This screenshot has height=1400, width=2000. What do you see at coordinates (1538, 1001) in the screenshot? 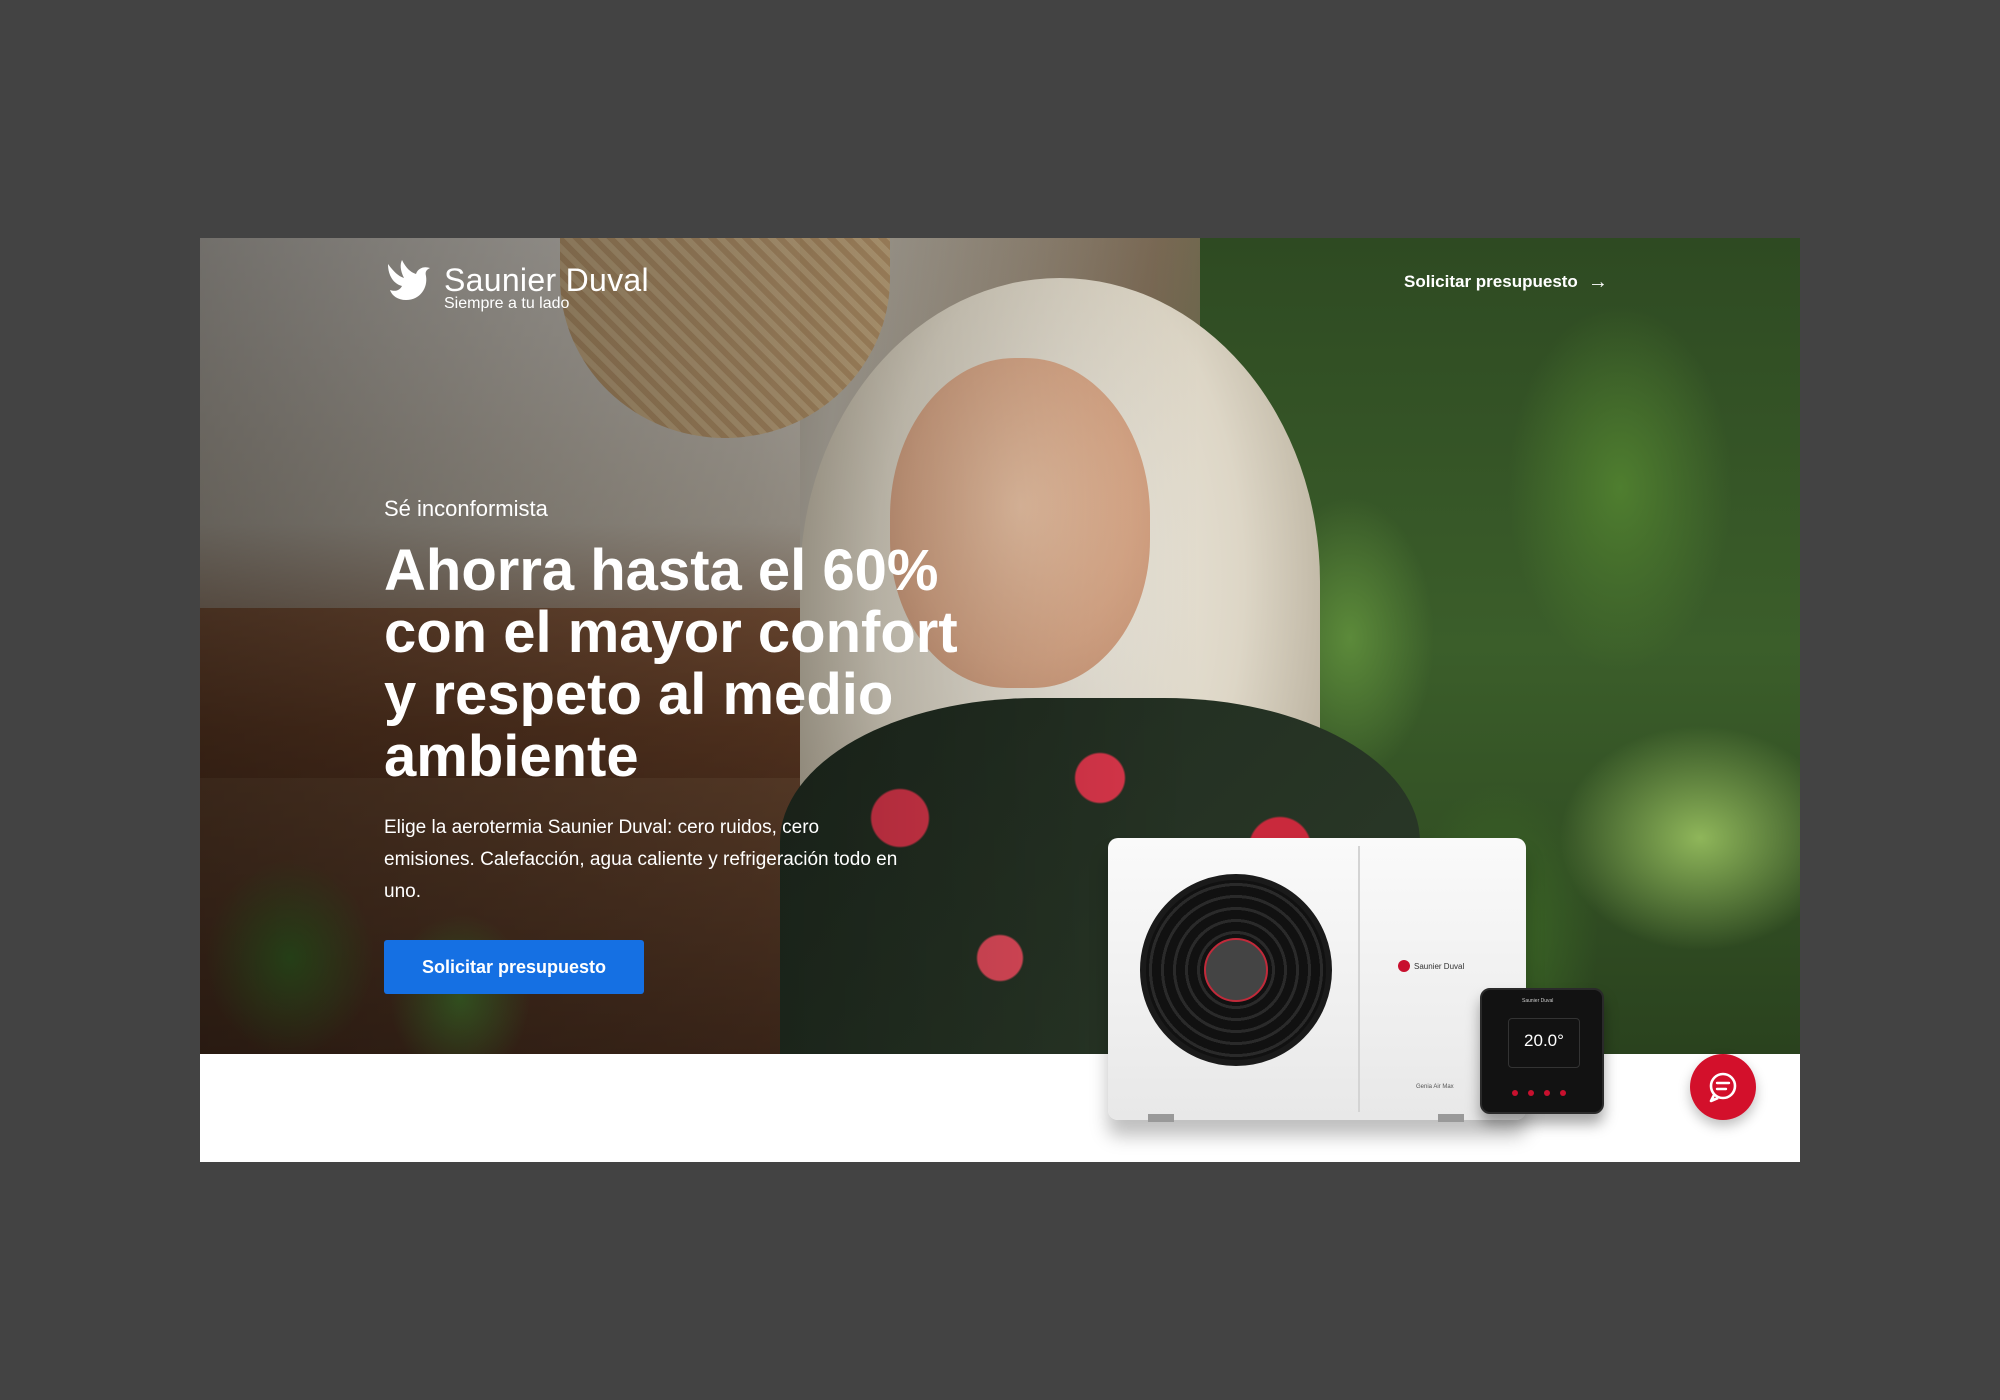
I see `thermostat-brand: Saunier Duval` at bounding box center [1538, 1001].